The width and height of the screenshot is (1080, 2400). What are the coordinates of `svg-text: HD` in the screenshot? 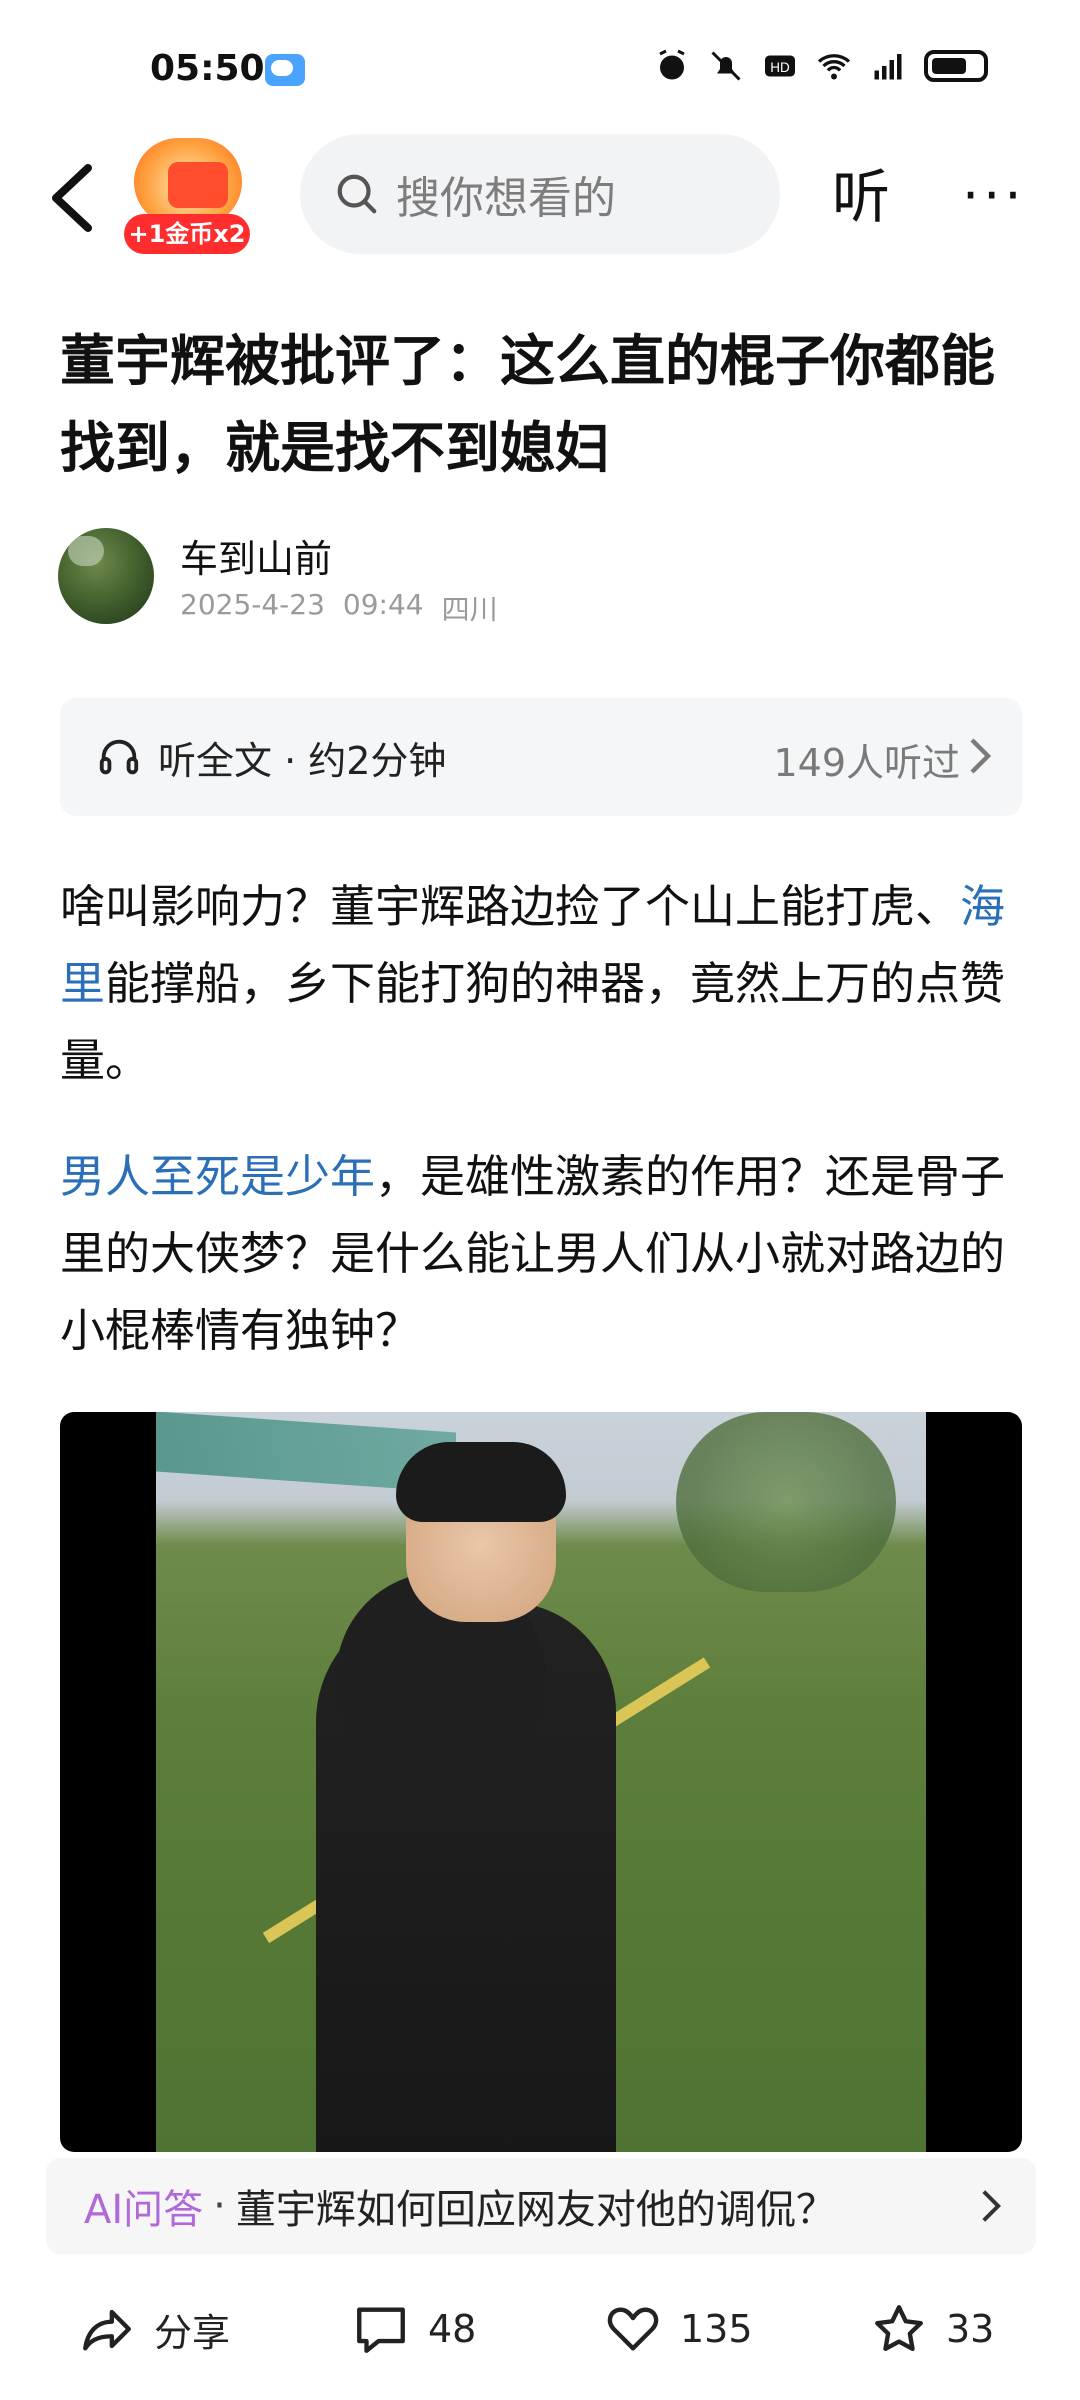 It's located at (780, 67).